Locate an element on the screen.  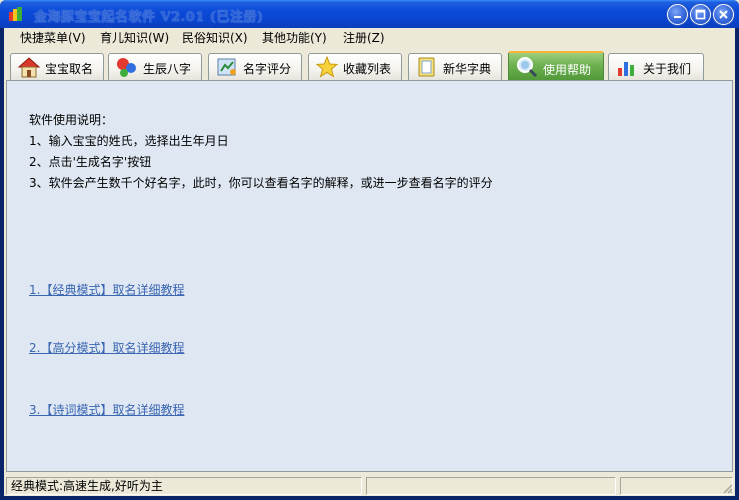
tab-favorites: 收藏列表 is located at coordinates (355, 66).